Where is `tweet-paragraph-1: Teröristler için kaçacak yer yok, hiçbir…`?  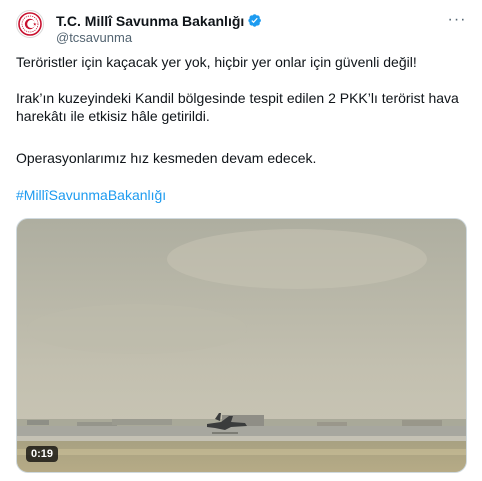 tweet-paragraph-1: Teröristler için kaçacak yer yok, hiçbir… is located at coordinates (216, 62).